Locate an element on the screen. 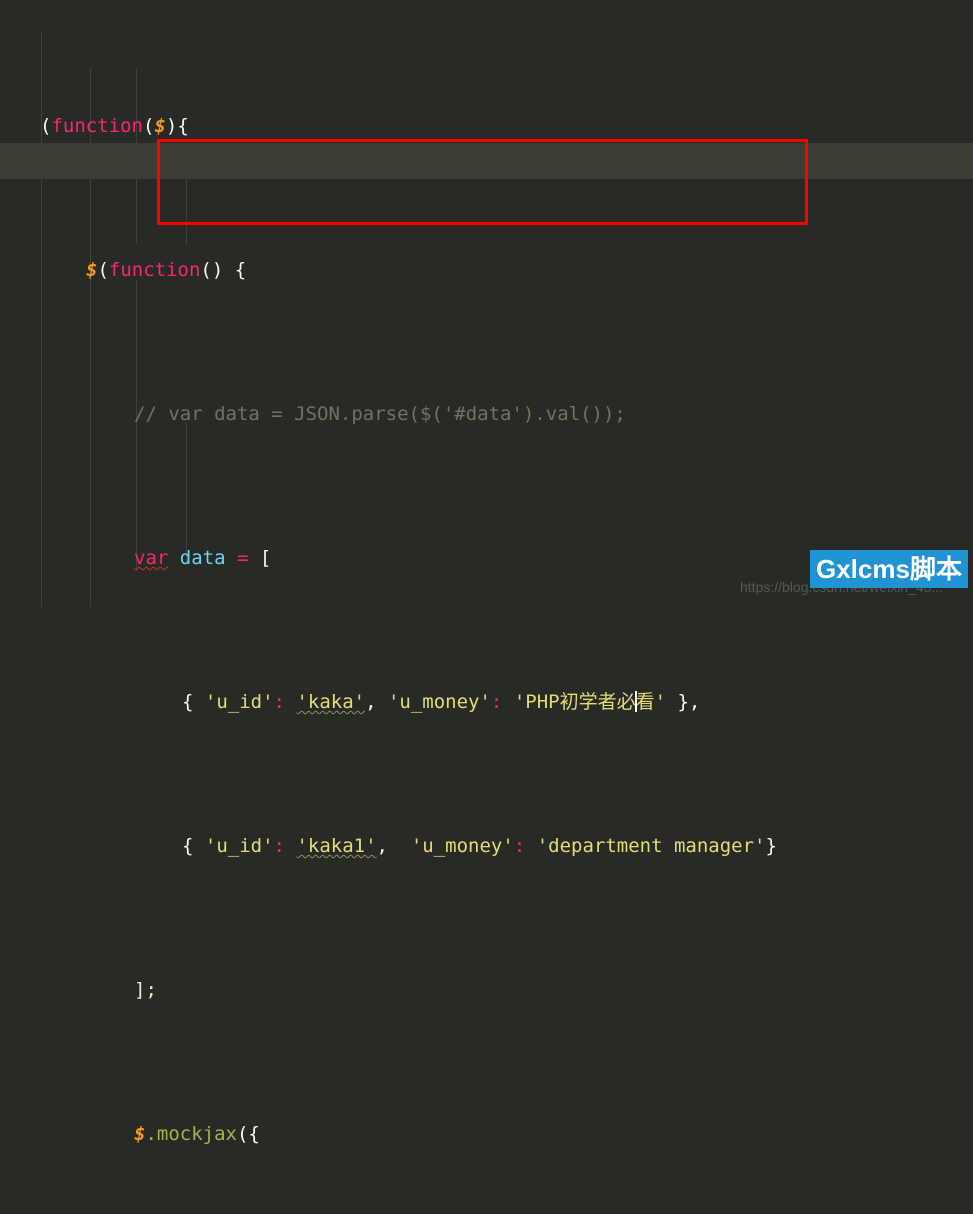 The image size is (973, 1214). token-identifier-data: data is located at coordinates (202, 558).